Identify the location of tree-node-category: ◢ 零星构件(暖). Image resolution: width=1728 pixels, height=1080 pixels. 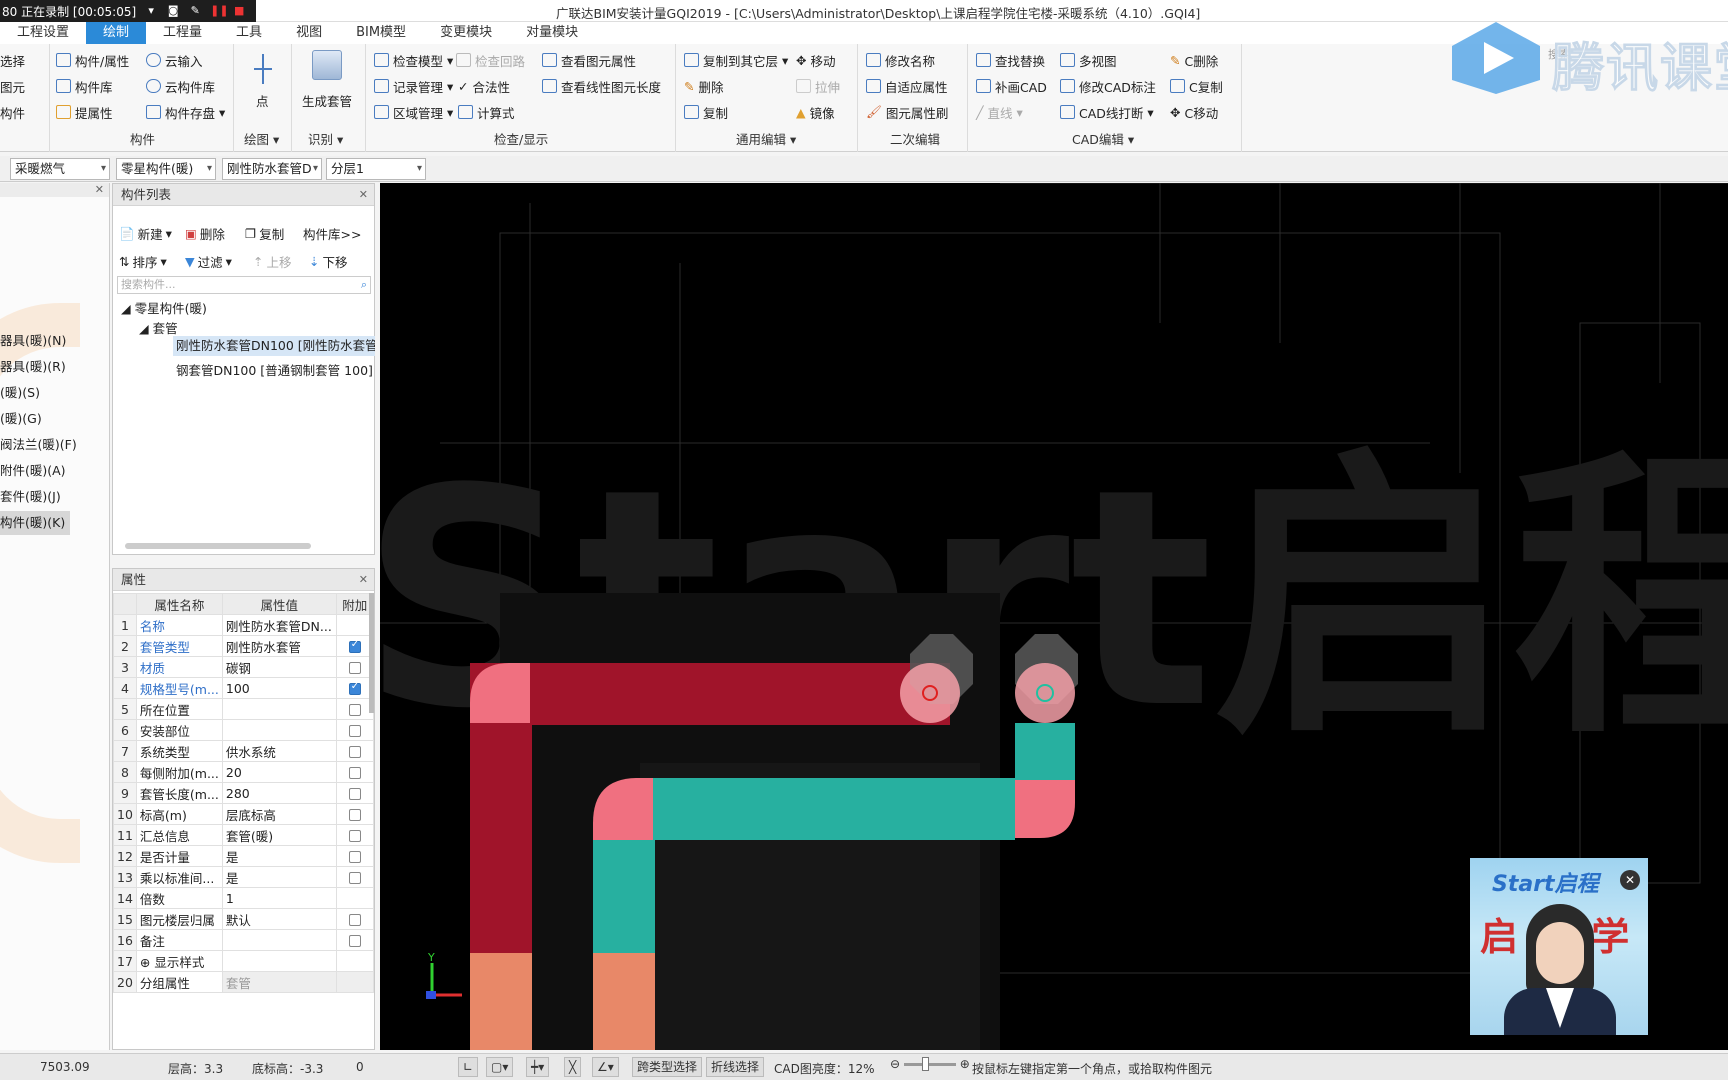
(164, 307).